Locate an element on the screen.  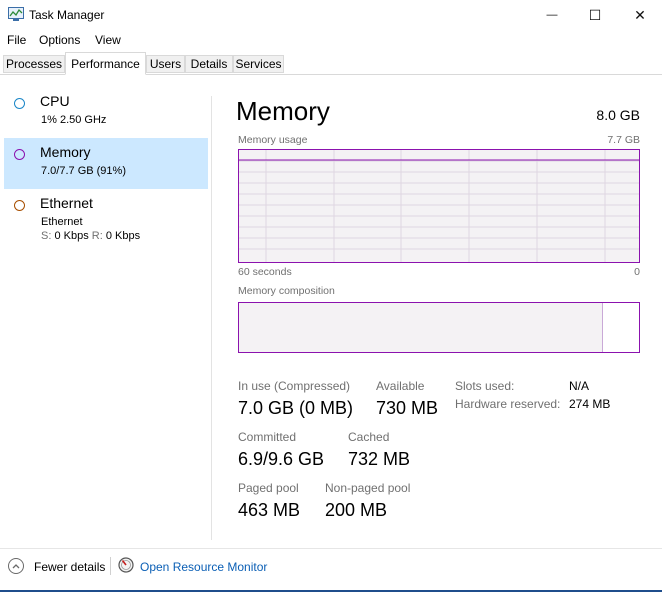
cpu-indicator-icon is located at coordinates (19, 103).